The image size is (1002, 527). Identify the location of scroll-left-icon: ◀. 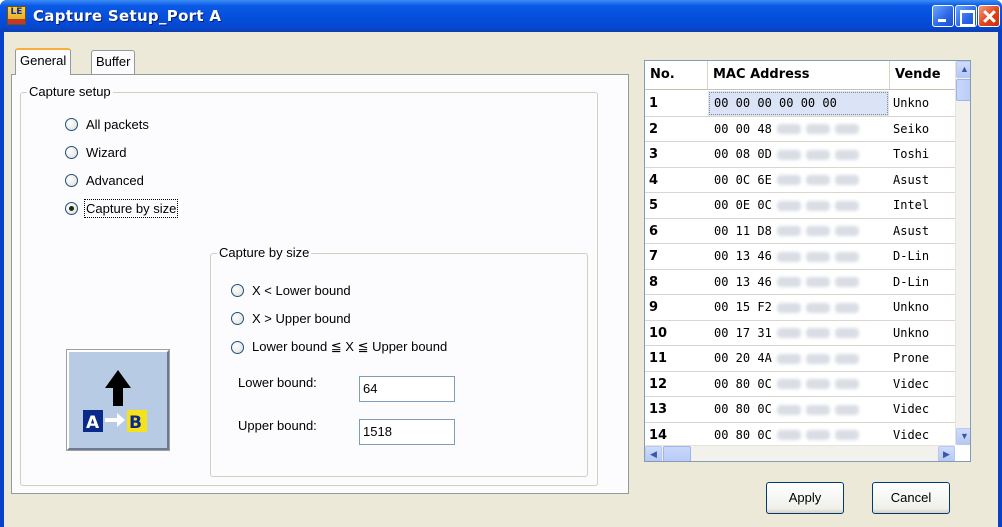
(653, 453).